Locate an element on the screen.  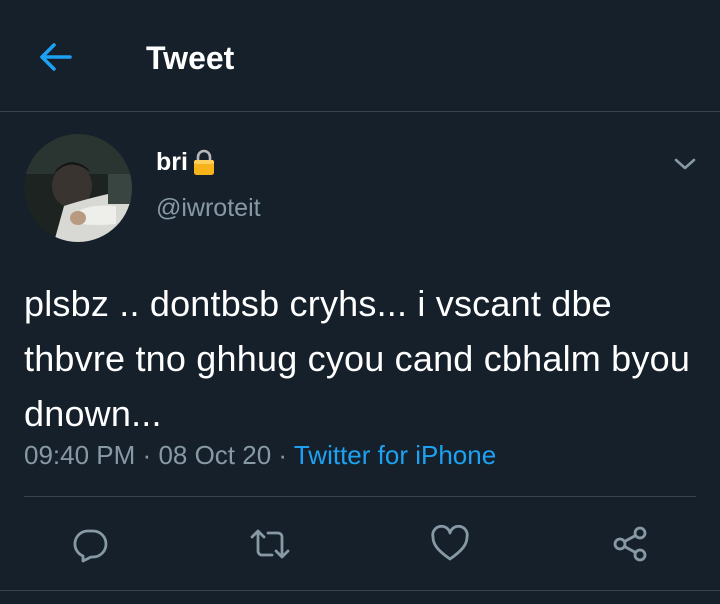
tweet-source-link: Twitter for iPhone is located at coordinates (395, 455).